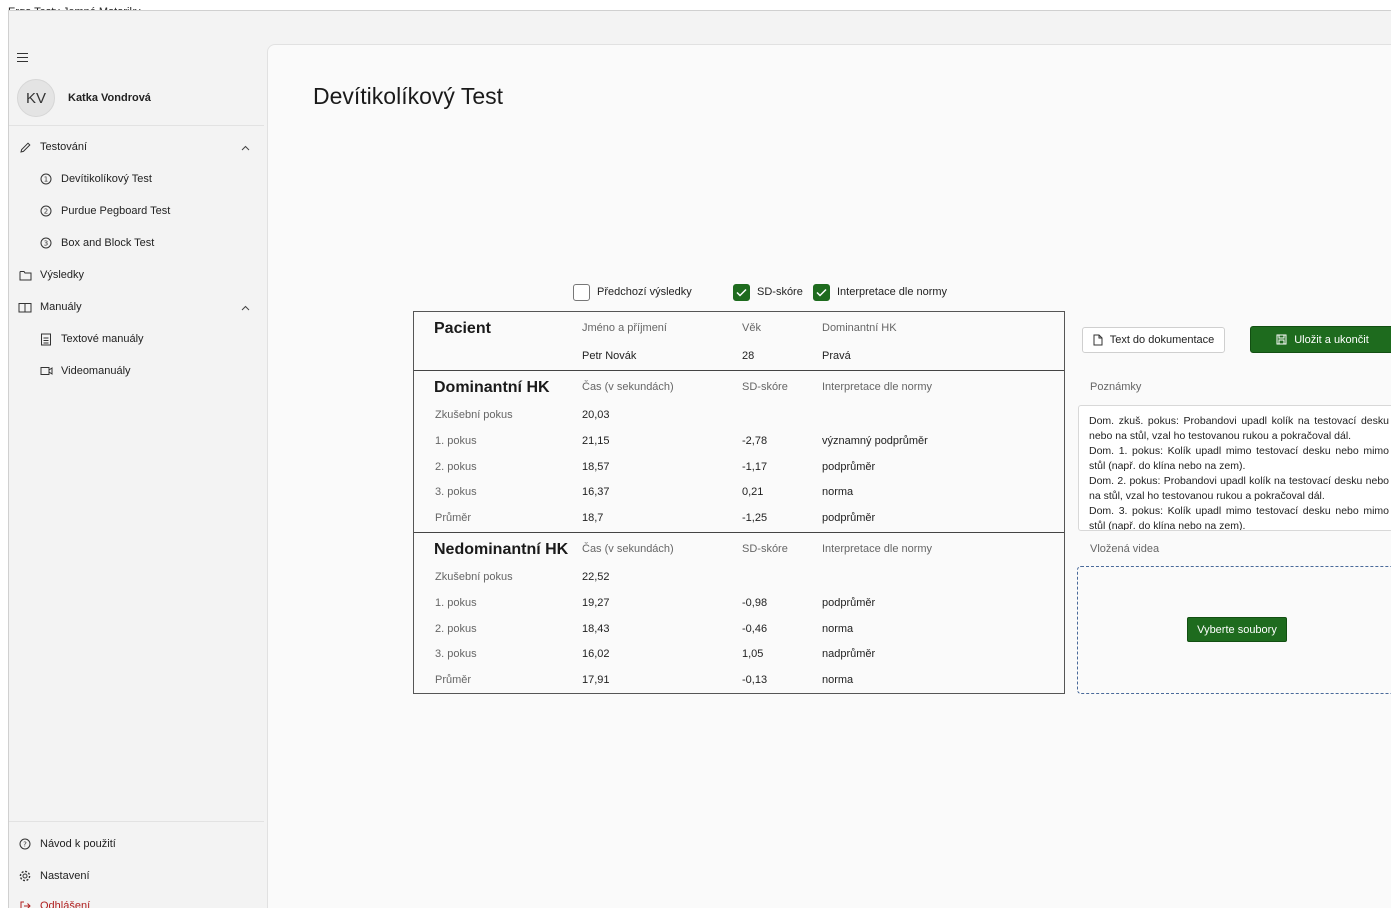 The image size is (1391, 908). I want to click on time-value: 18,43, so click(596, 629).